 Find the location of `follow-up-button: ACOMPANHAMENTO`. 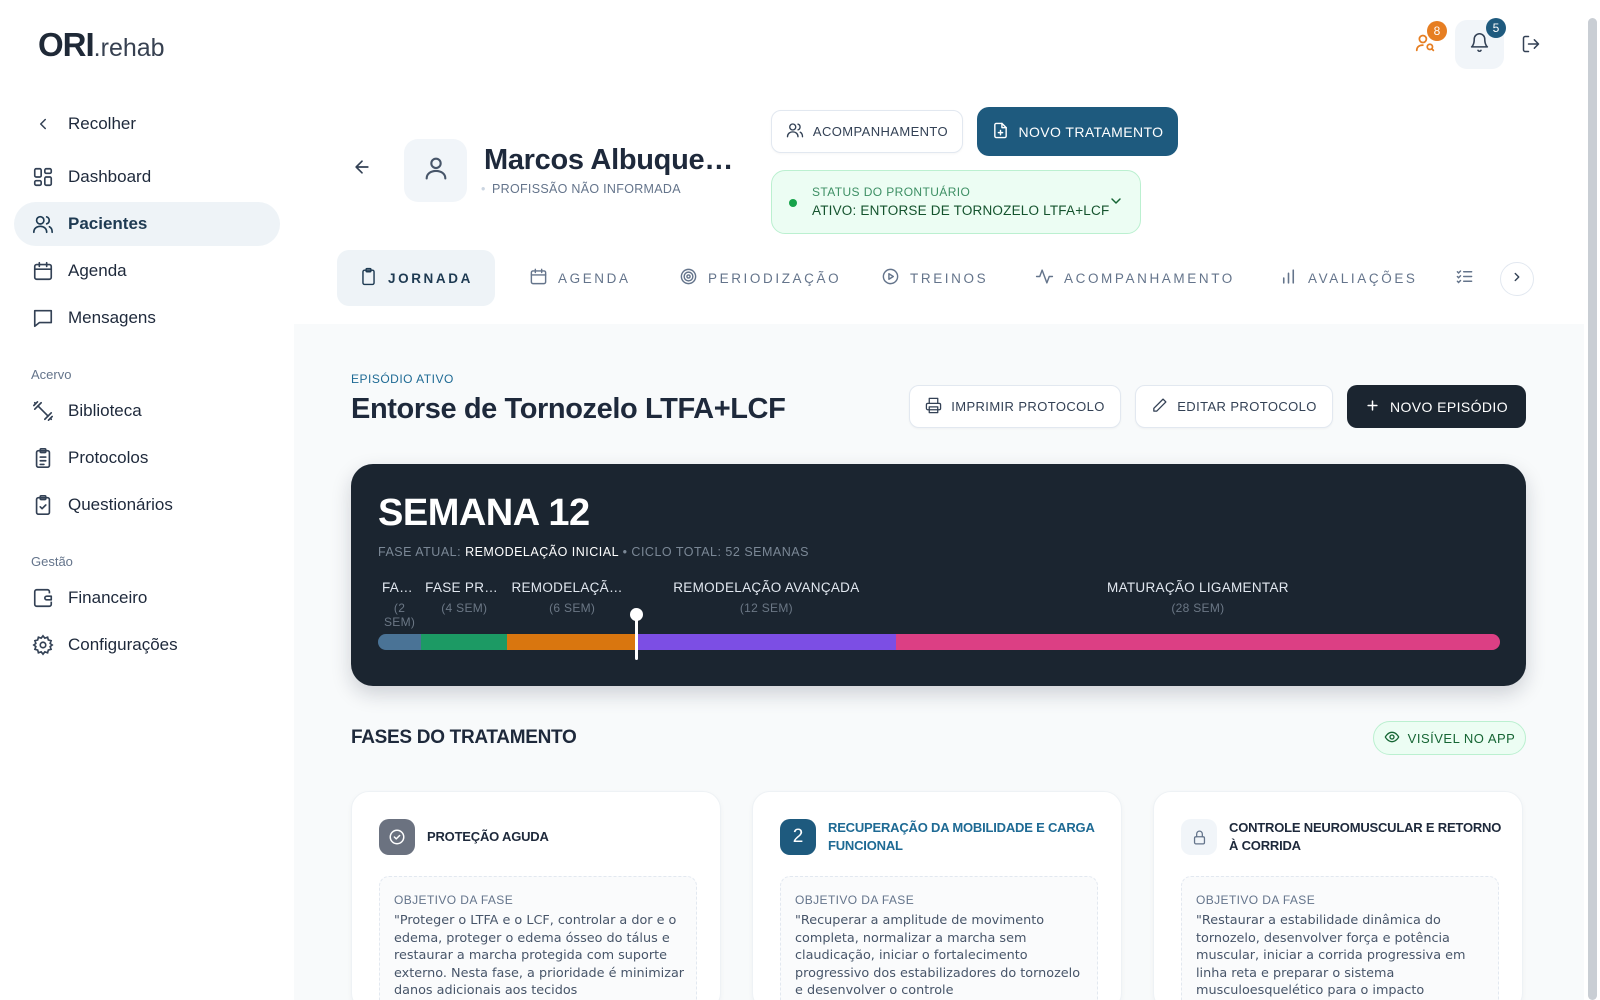

follow-up-button: ACOMPANHAMENTO is located at coordinates (867, 131).